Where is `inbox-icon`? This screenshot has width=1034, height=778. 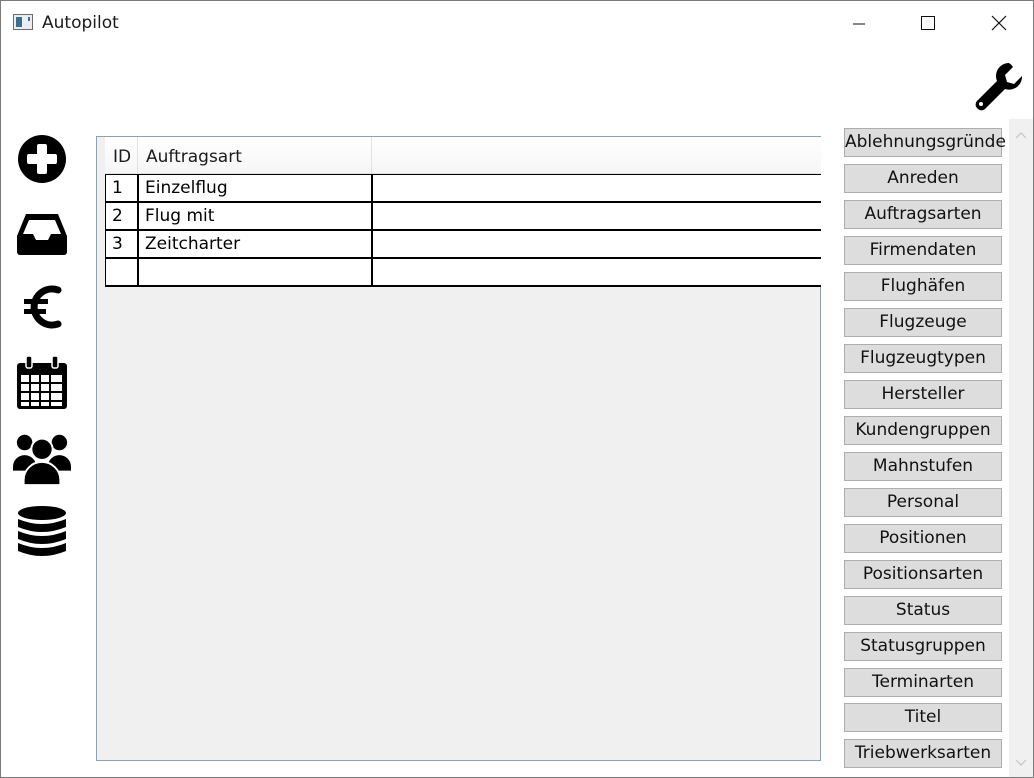 inbox-icon is located at coordinates (42, 234).